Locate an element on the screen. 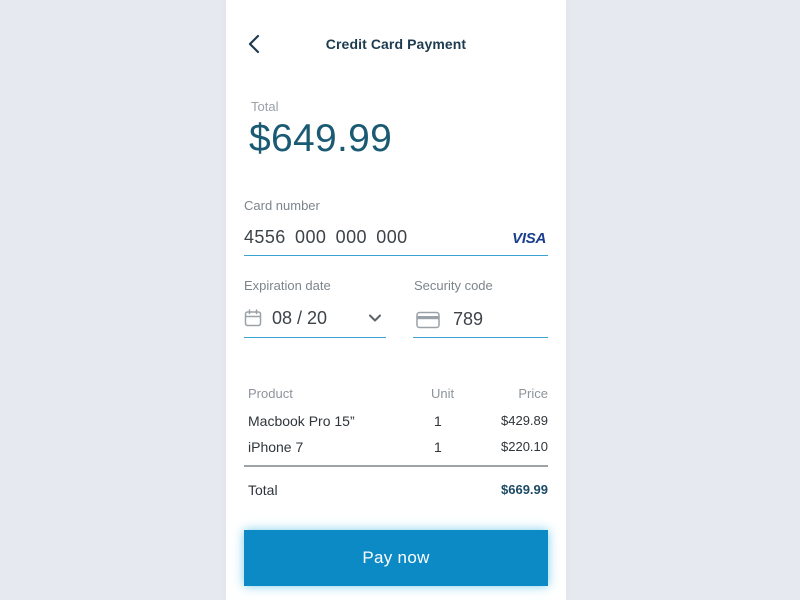 Image resolution: width=800 pixels, height=600 pixels. total-label: Total is located at coordinates (265, 106).